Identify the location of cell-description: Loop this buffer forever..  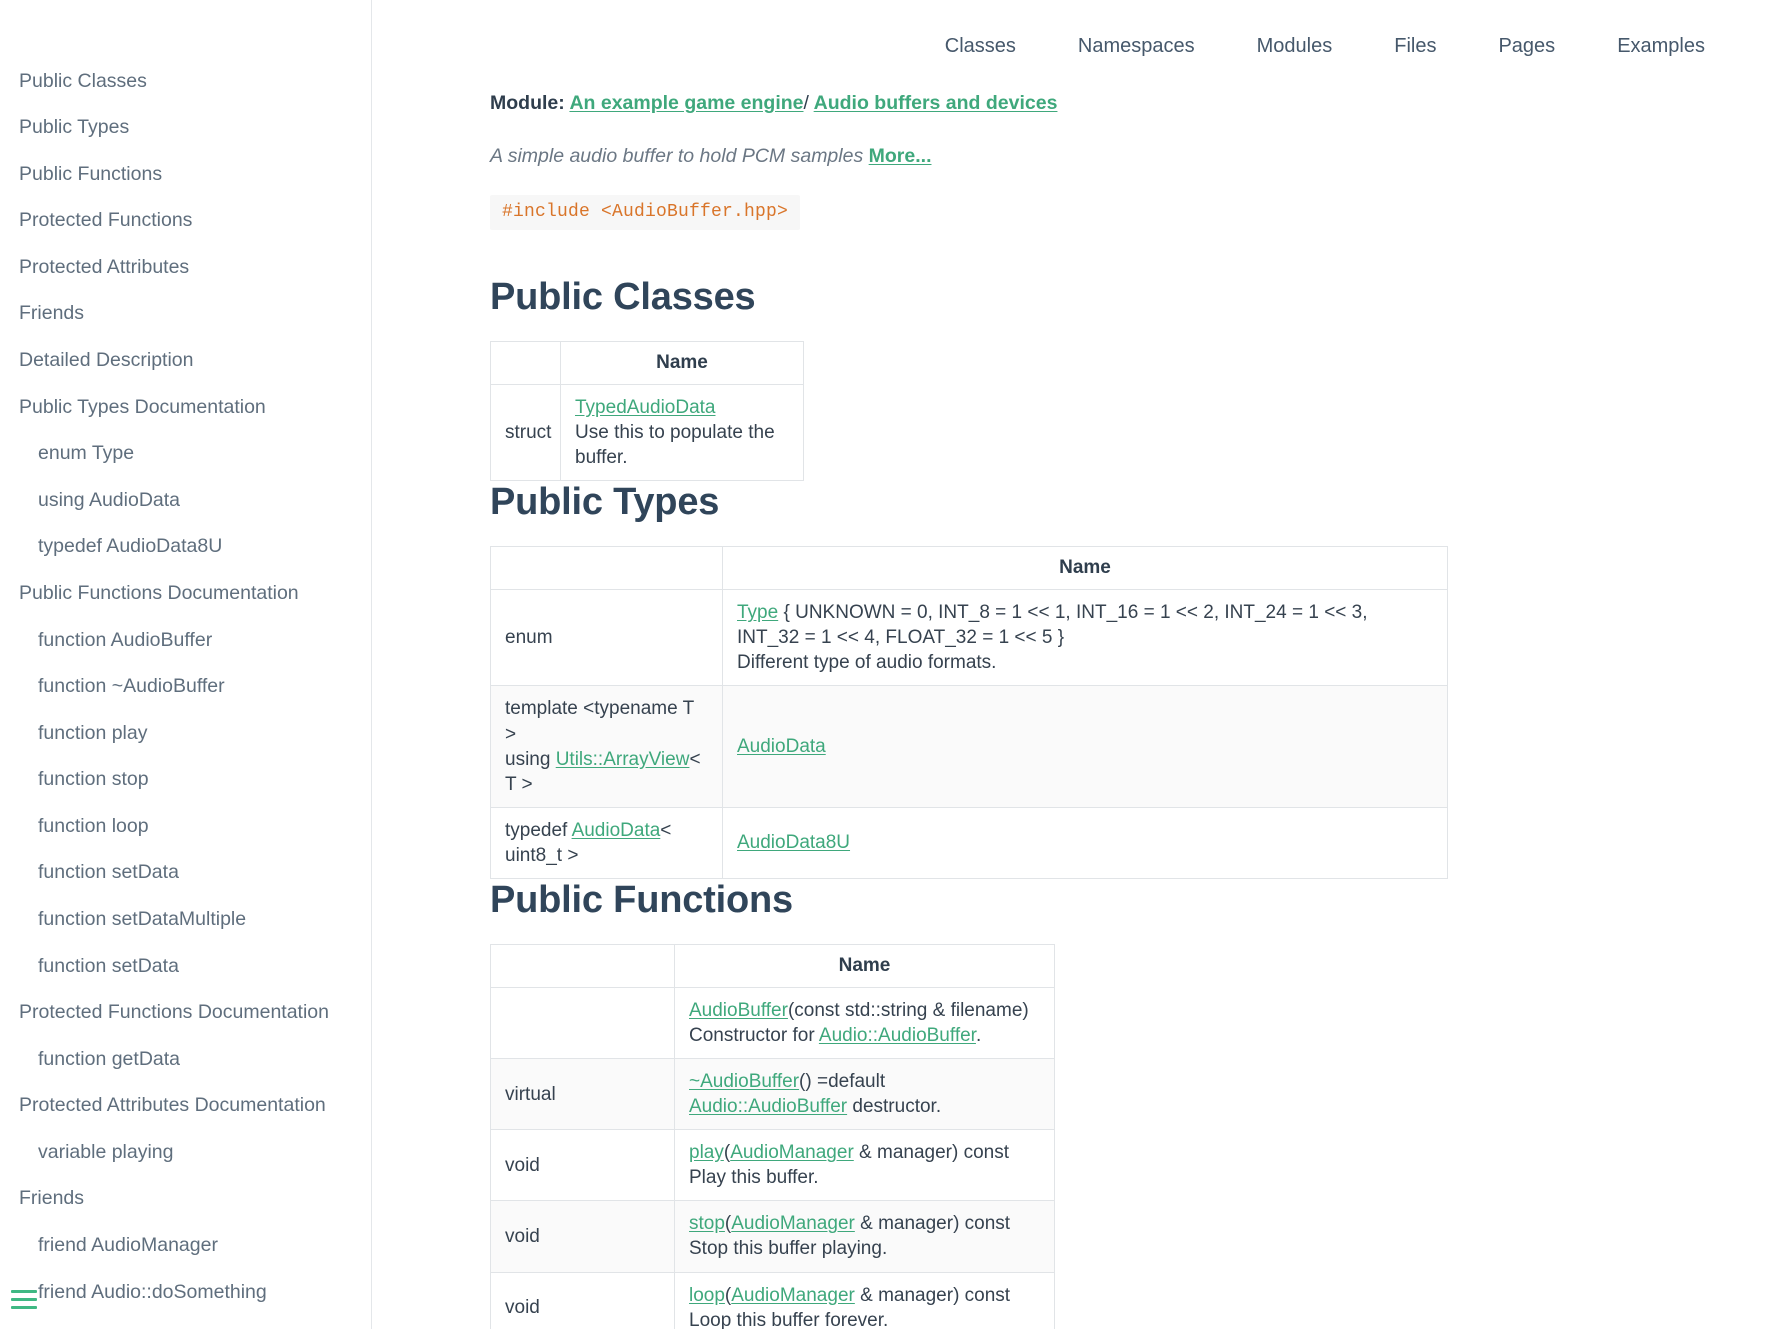
(789, 1319).